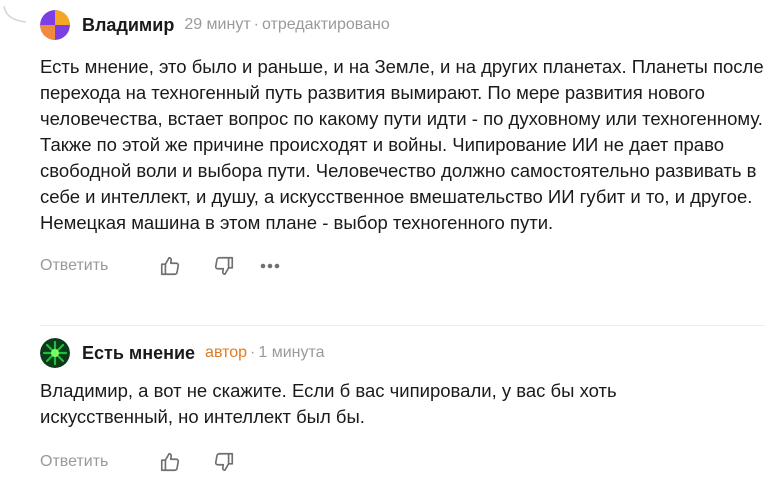 The height and width of the screenshot is (489, 777). What do you see at coordinates (217, 24) in the screenshot?
I see `comment-time: 29 минут` at bounding box center [217, 24].